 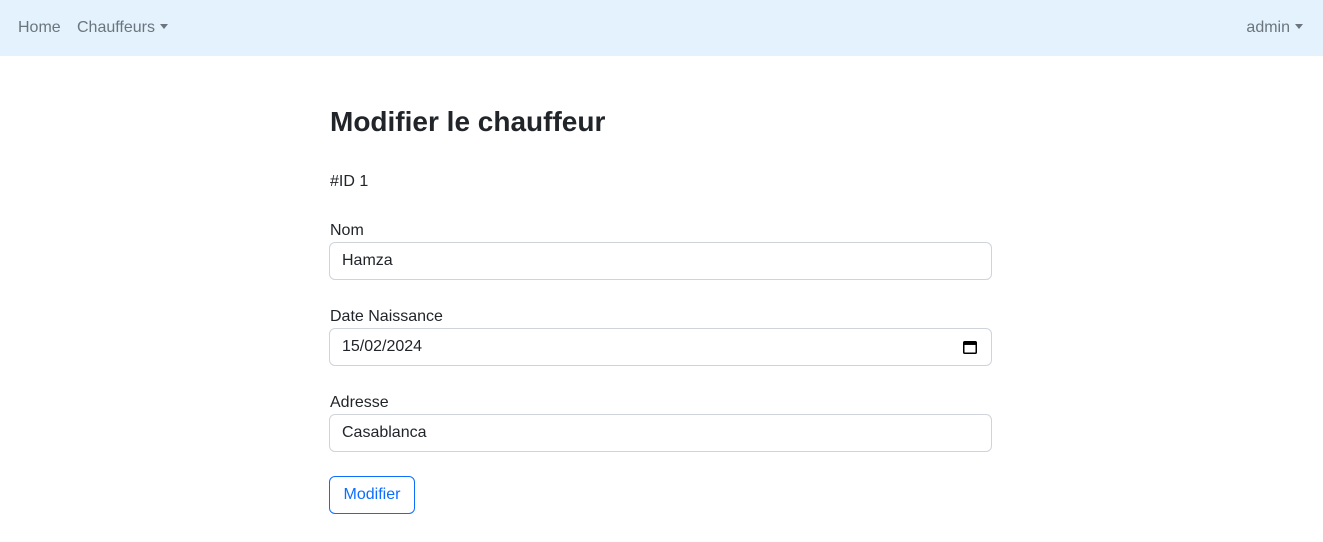 I want to click on nom-label: Nom, so click(x=347, y=230).